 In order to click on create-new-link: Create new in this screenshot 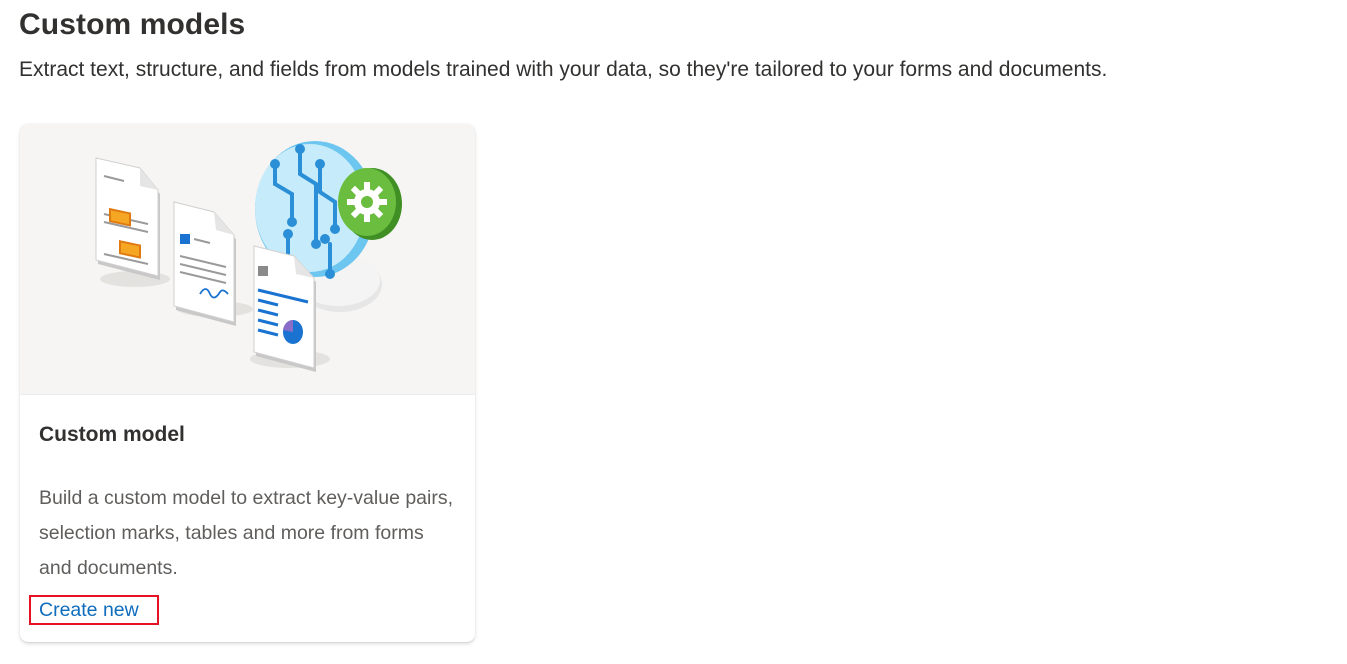, I will do `click(94, 610)`.